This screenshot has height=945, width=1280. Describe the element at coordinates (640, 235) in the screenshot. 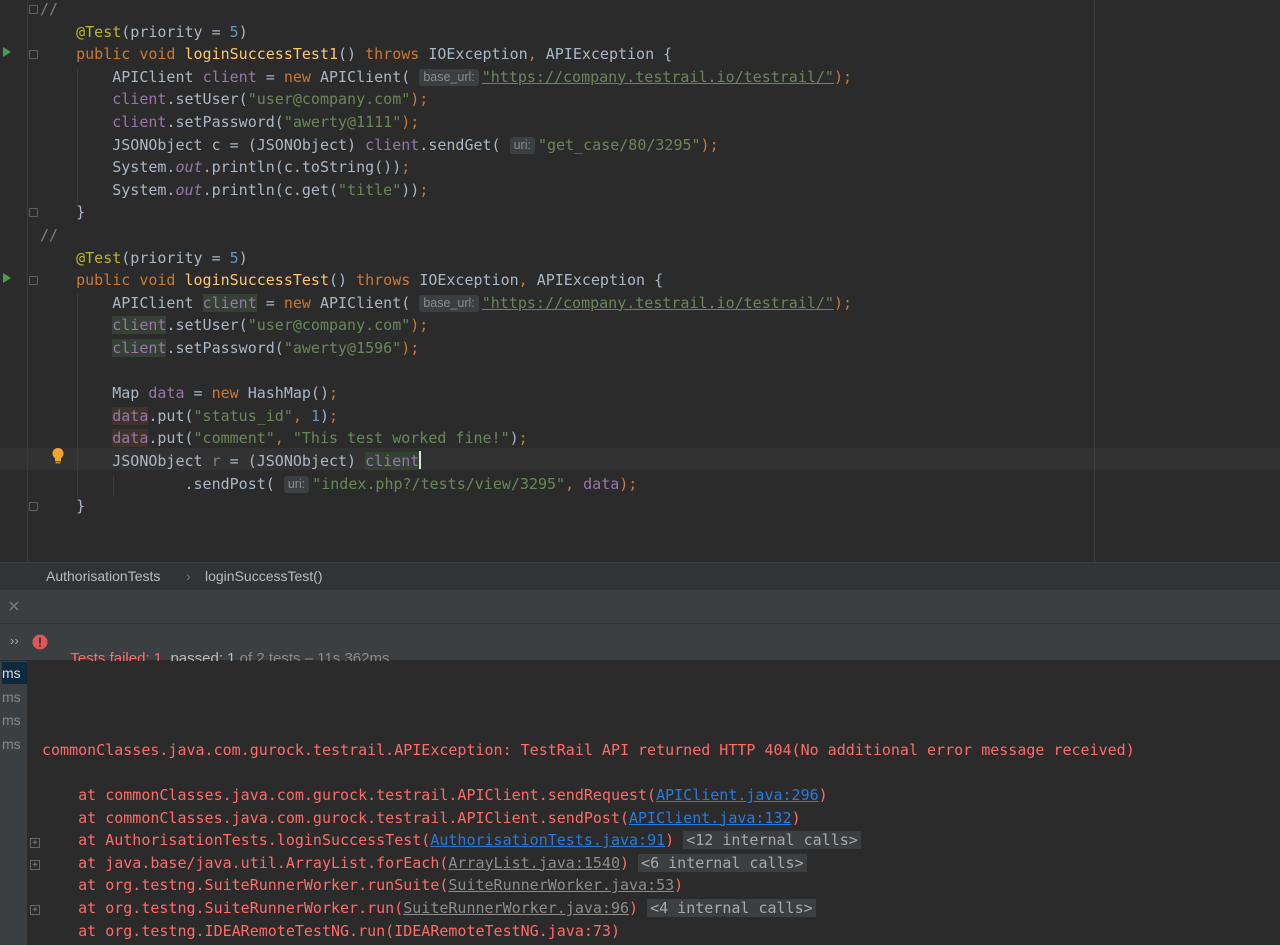

I see `code-line: //` at that location.